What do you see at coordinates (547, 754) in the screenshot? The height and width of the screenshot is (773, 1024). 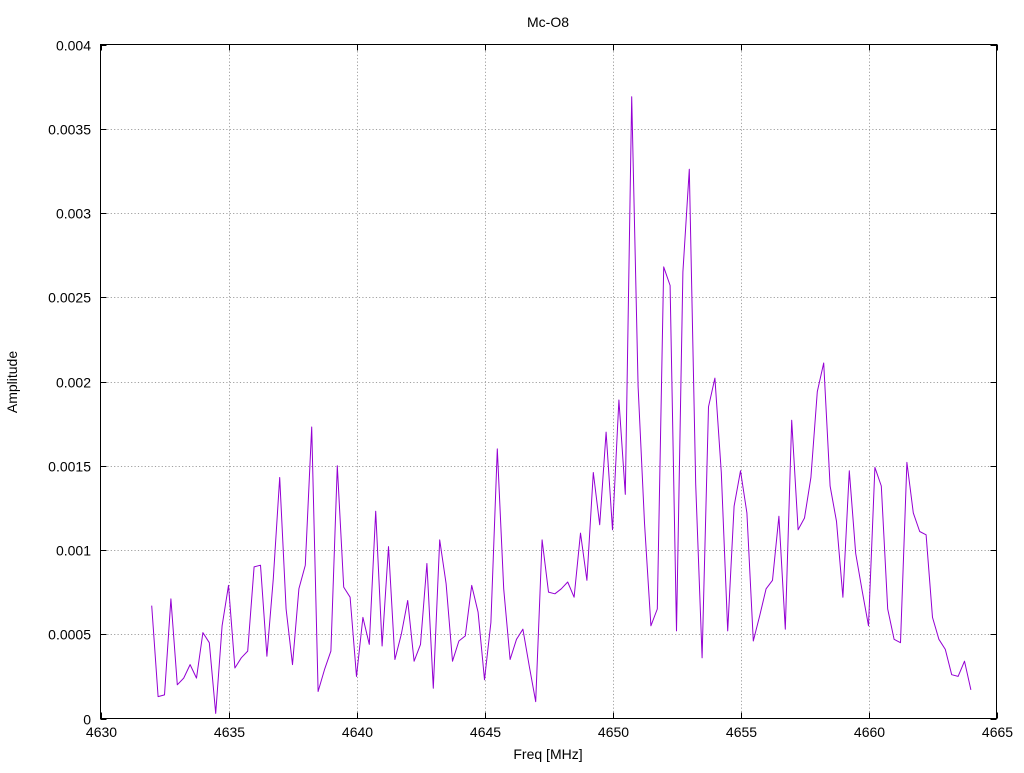 I see `x-axis-label: Freq [MHz]` at bounding box center [547, 754].